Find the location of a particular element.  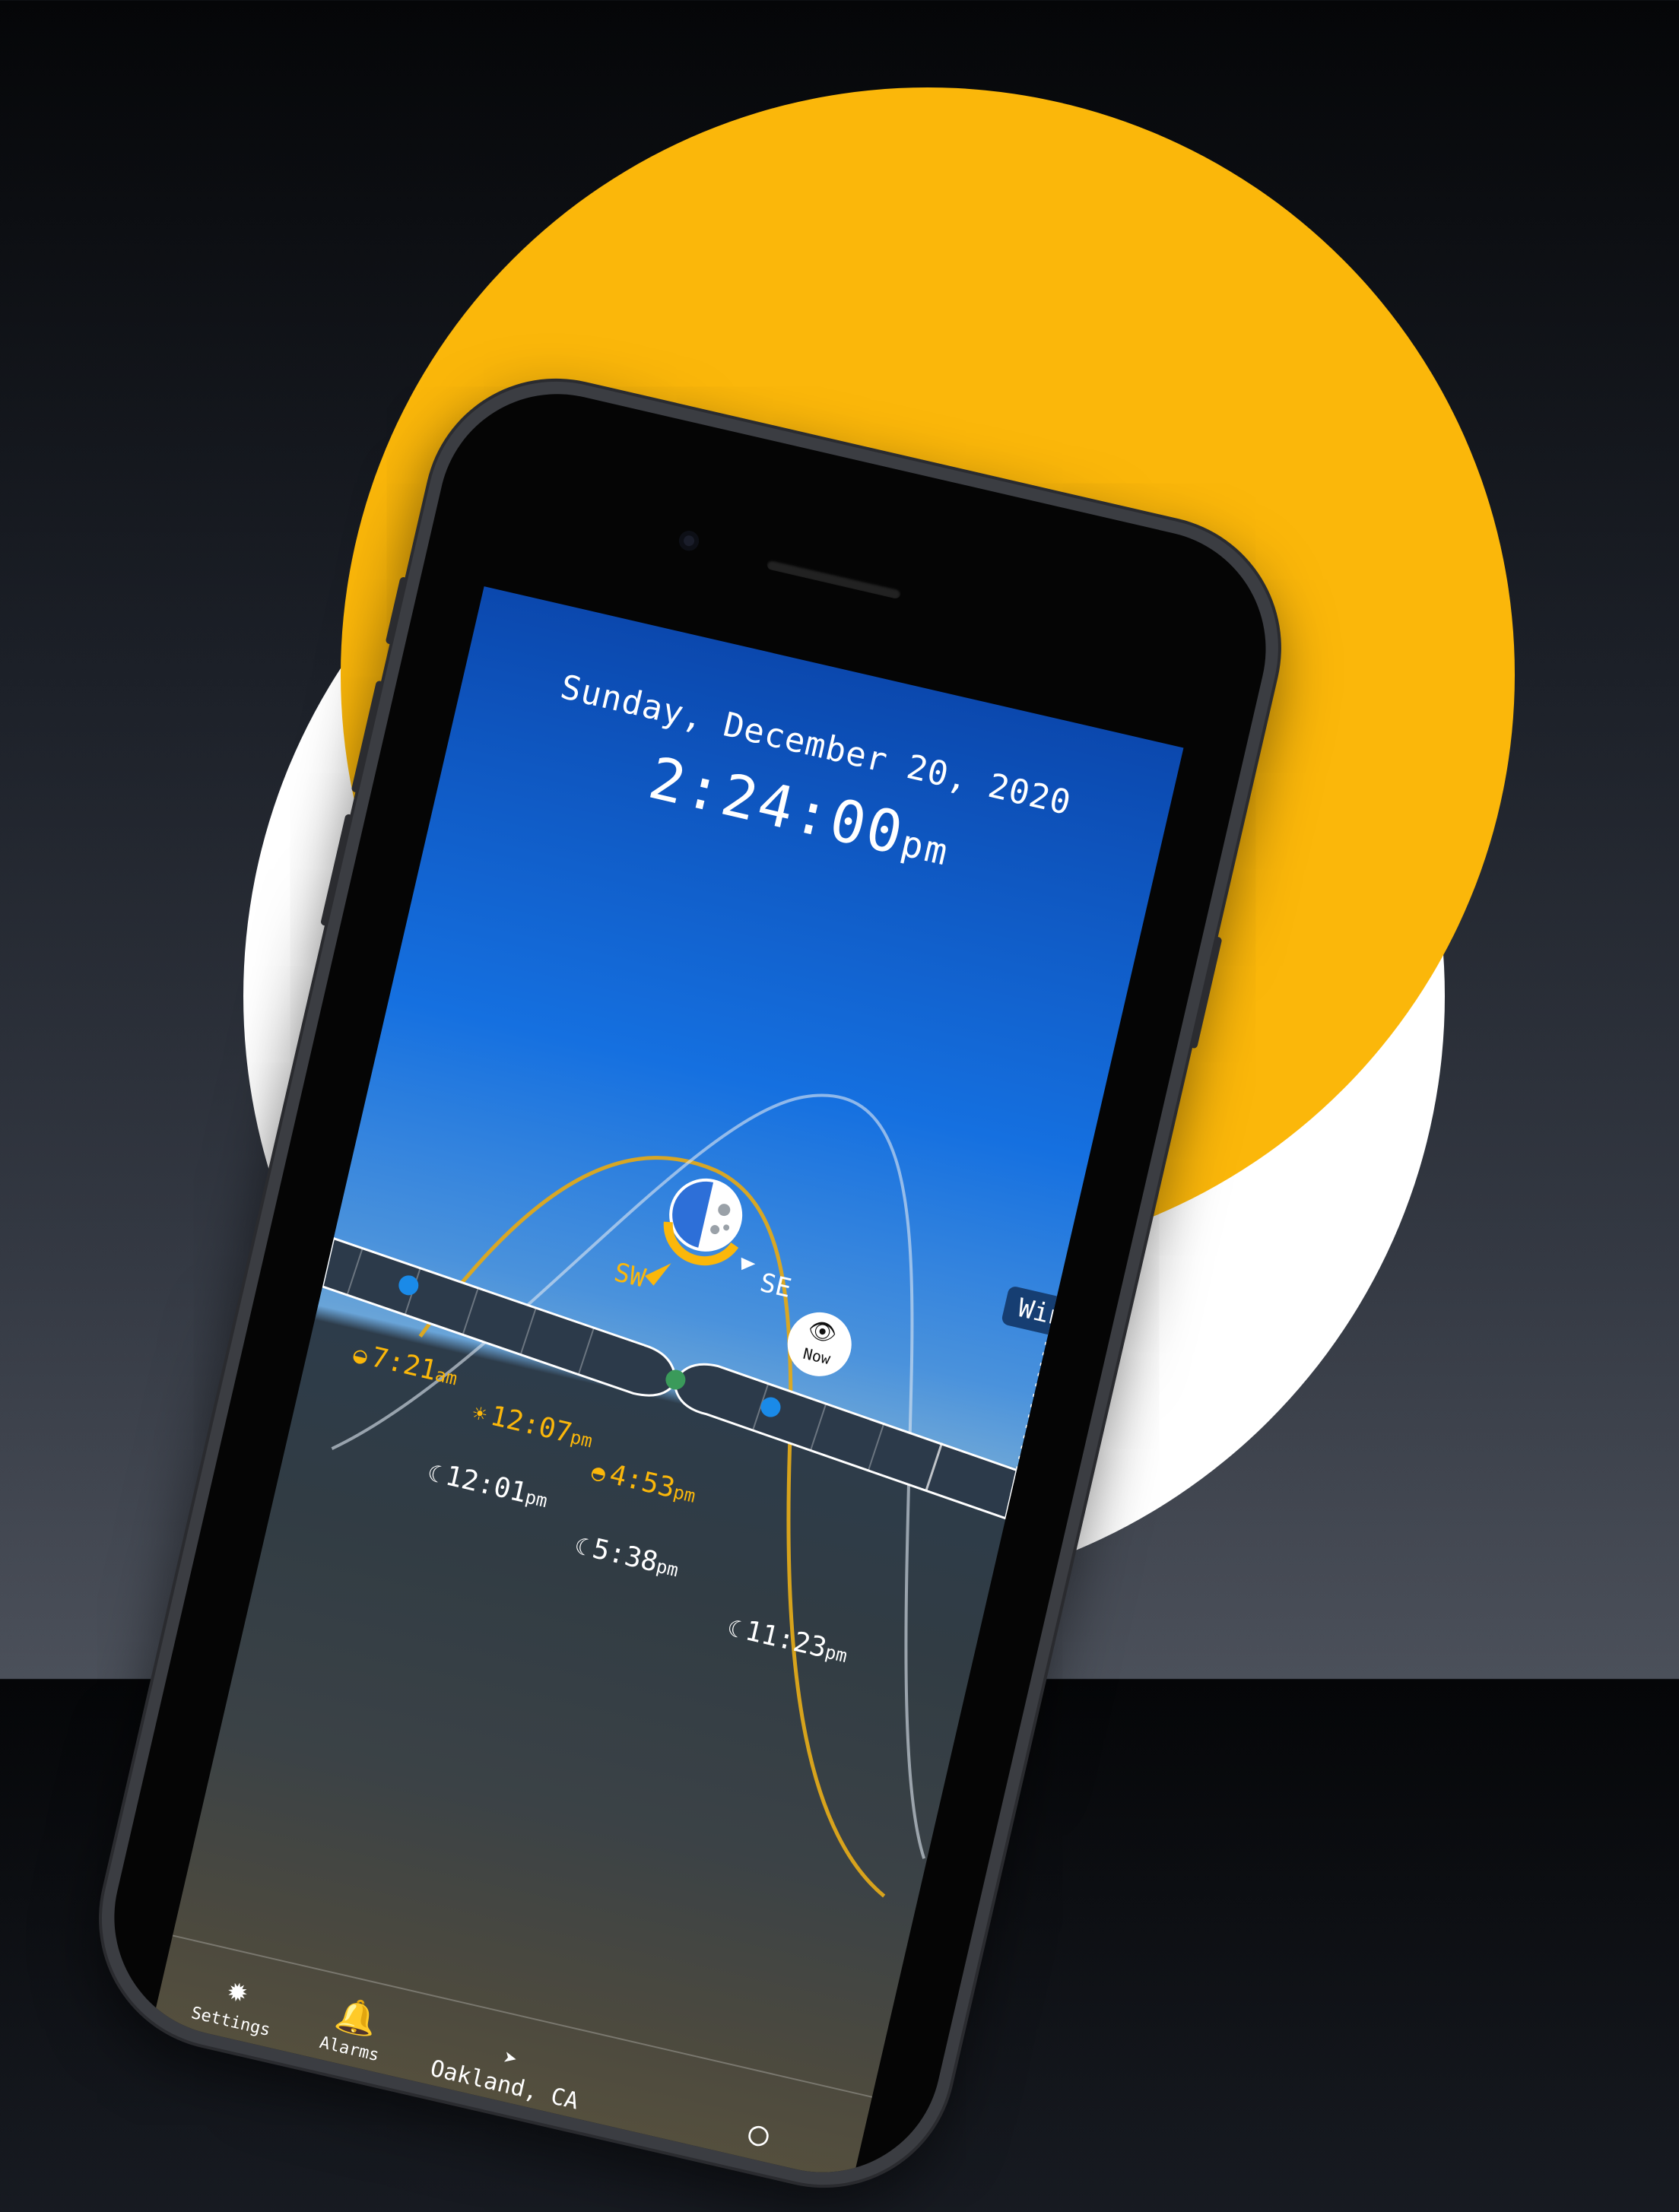

tab-alarms: 🔔 Alarms is located at coordinates (354, 2027).